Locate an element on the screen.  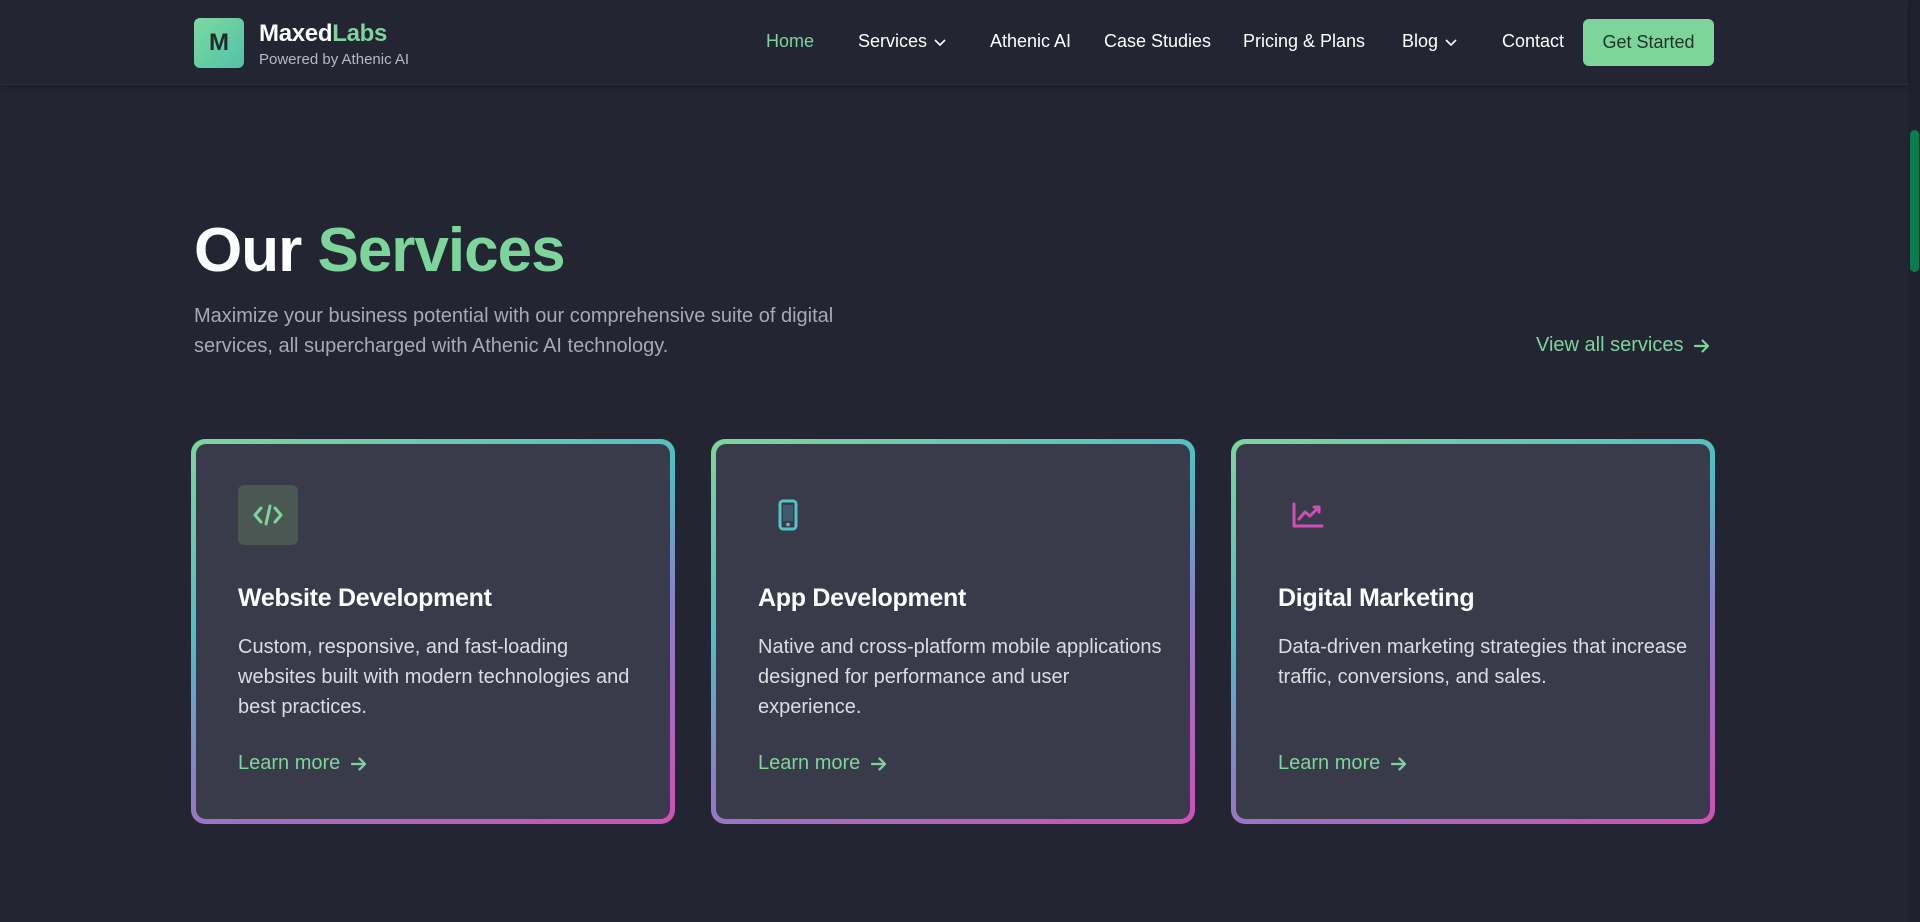
nav-services: Services is located at coordinates (902, 41).